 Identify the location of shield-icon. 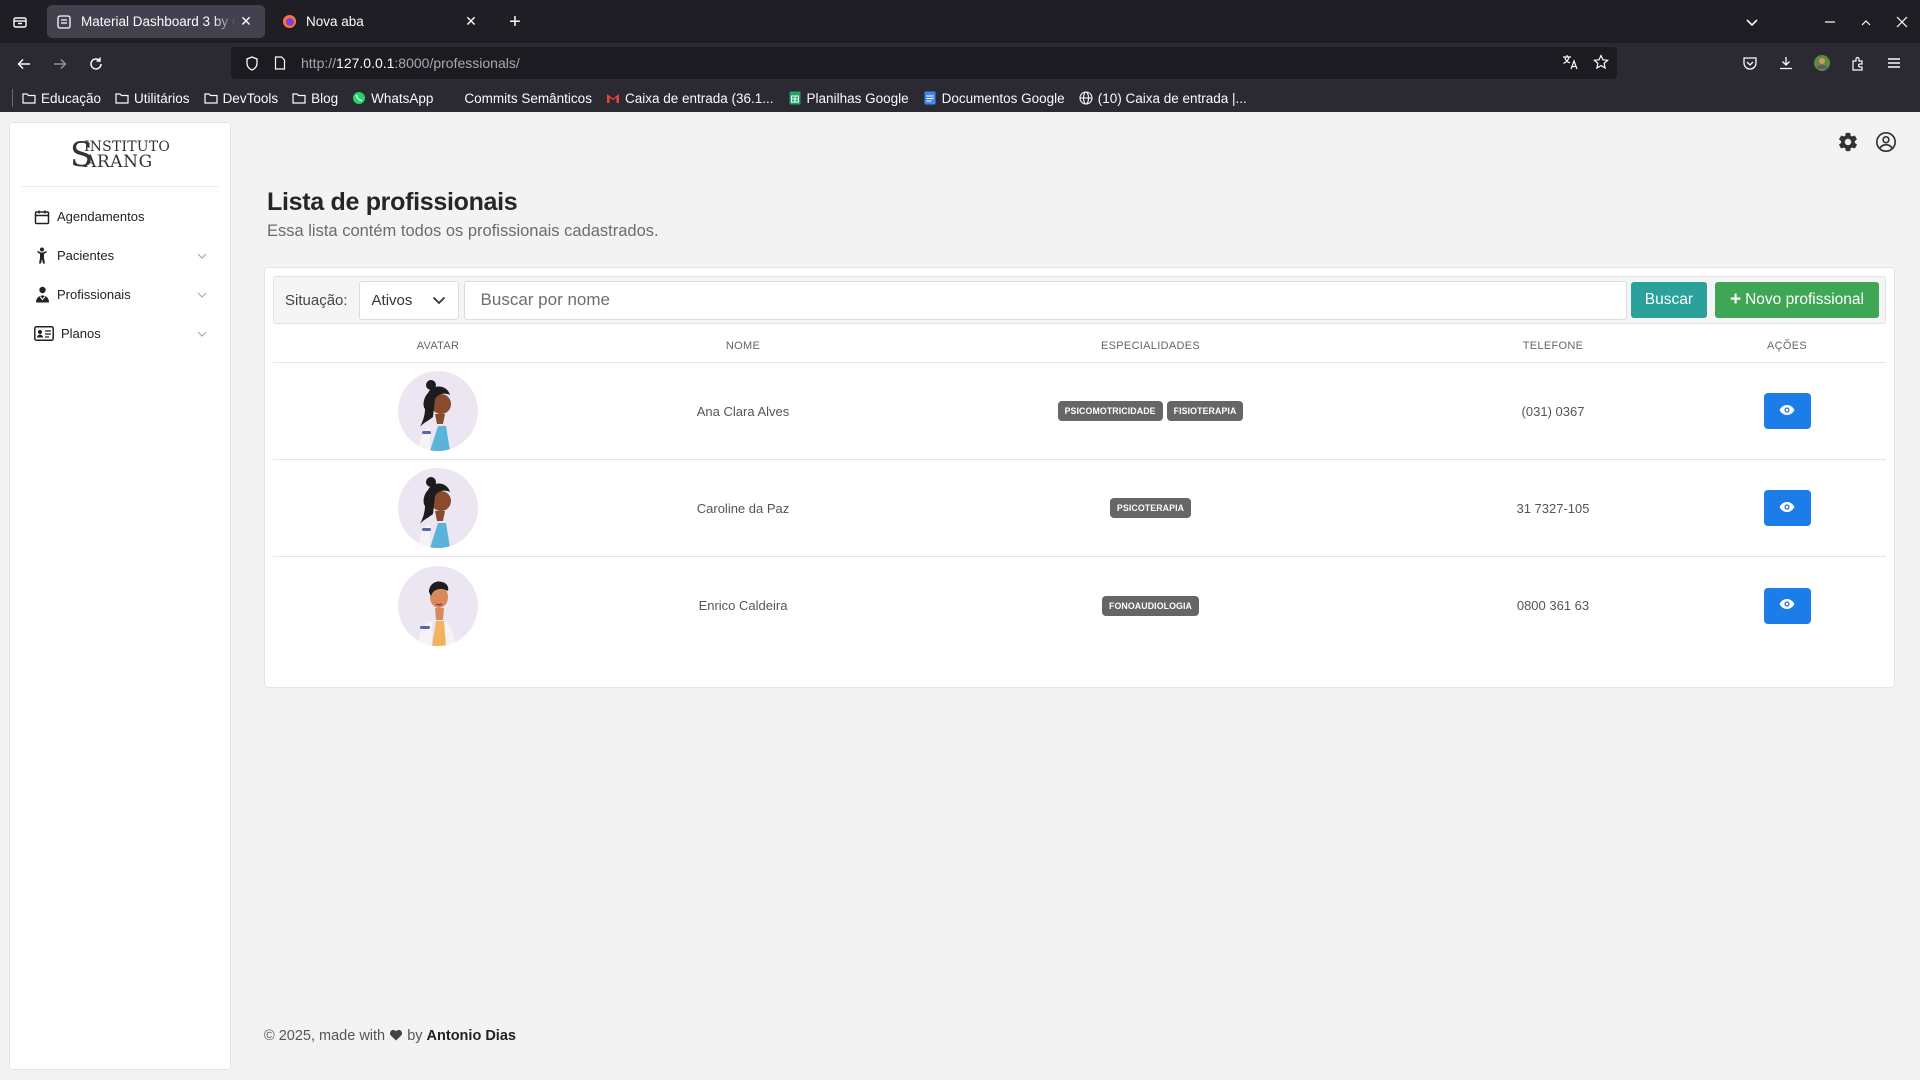
(252, 63).